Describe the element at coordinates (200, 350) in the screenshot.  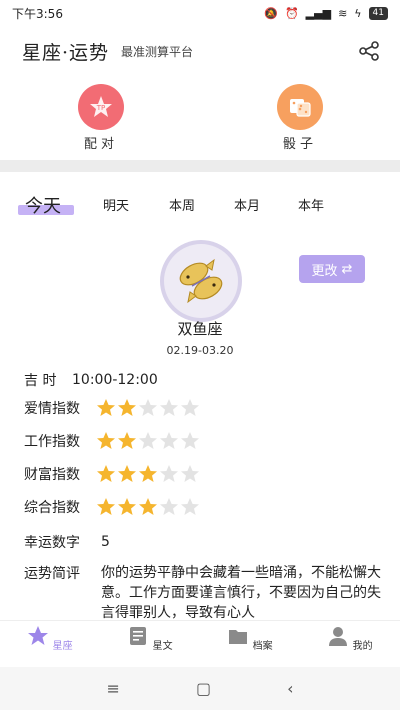
I see `sign-dates: 02.19-03.20` at that location.